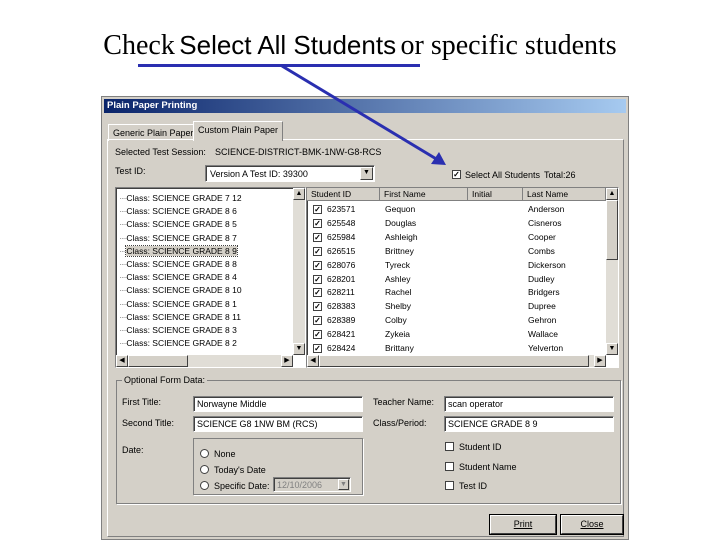 This screenshot has width=720, height=540. I want to click on tab-custom-plain-paper: Custom Plain Paper, so click(238, 131).